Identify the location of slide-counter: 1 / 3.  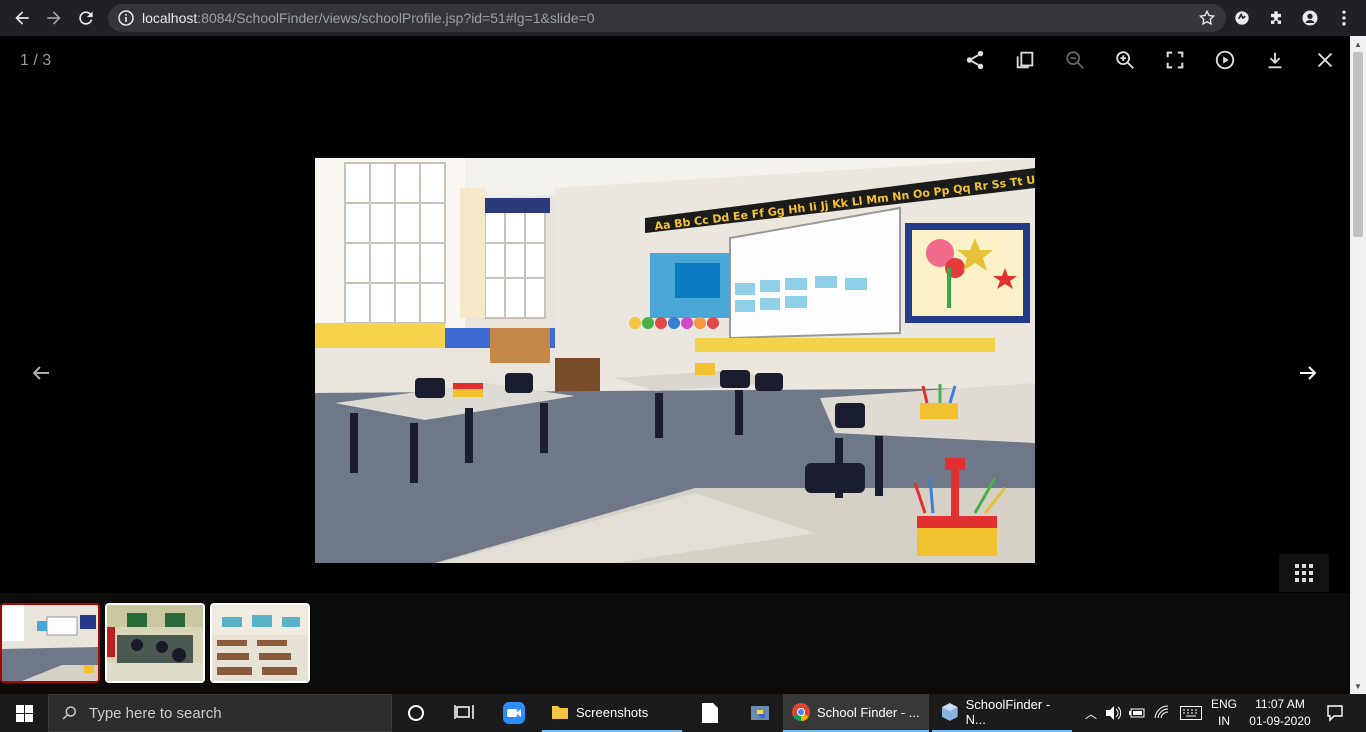
(36, 60).